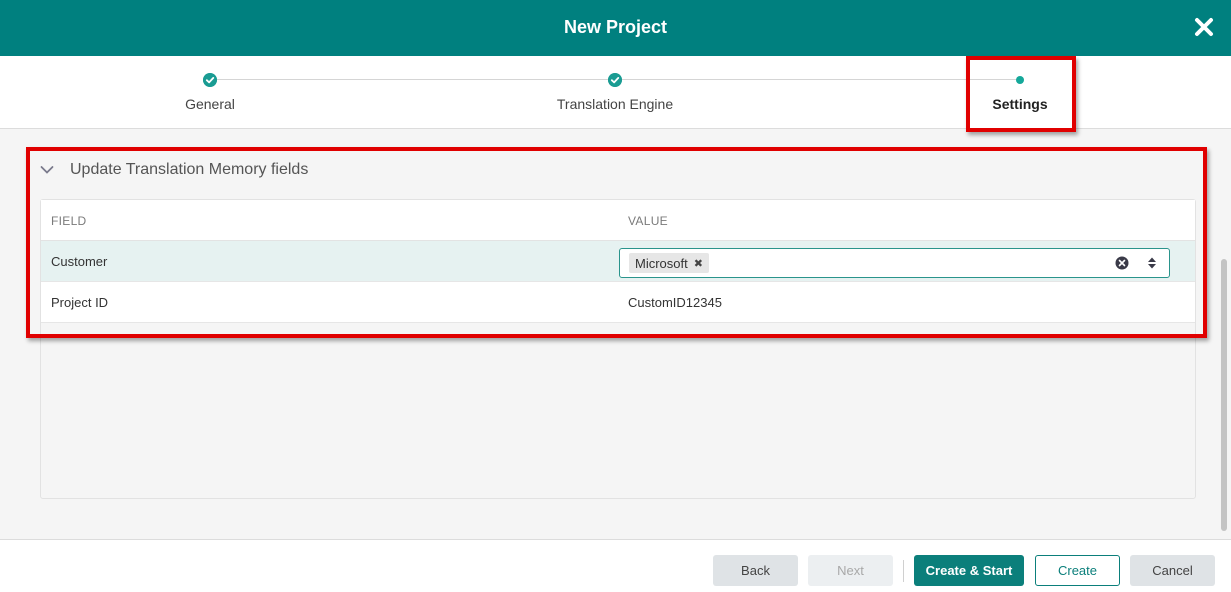 This screenshot has height=592, width=1231. I want to click on step-settings: Settings, so click(1020, 91).